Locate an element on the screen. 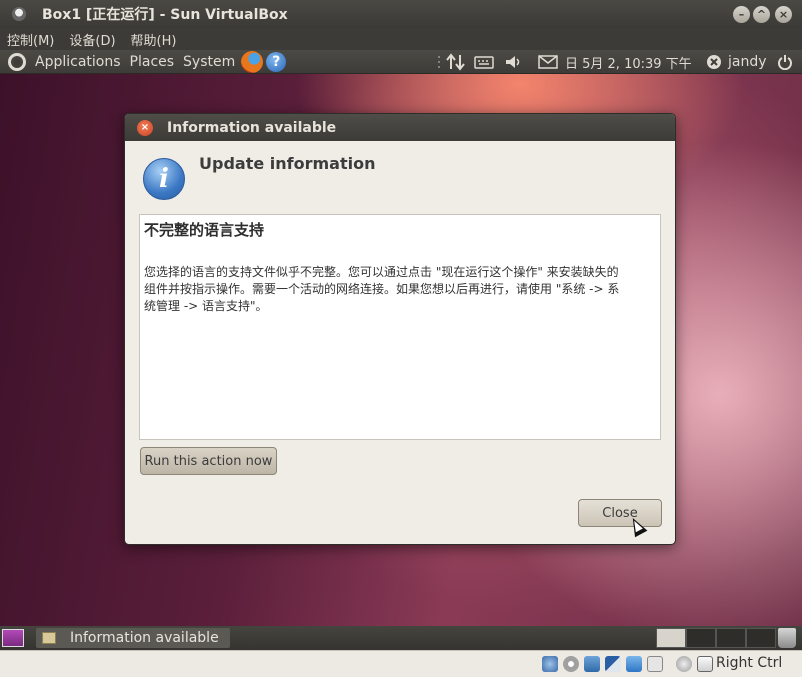  dialog-window-icon is located at coordinates (49, 638).